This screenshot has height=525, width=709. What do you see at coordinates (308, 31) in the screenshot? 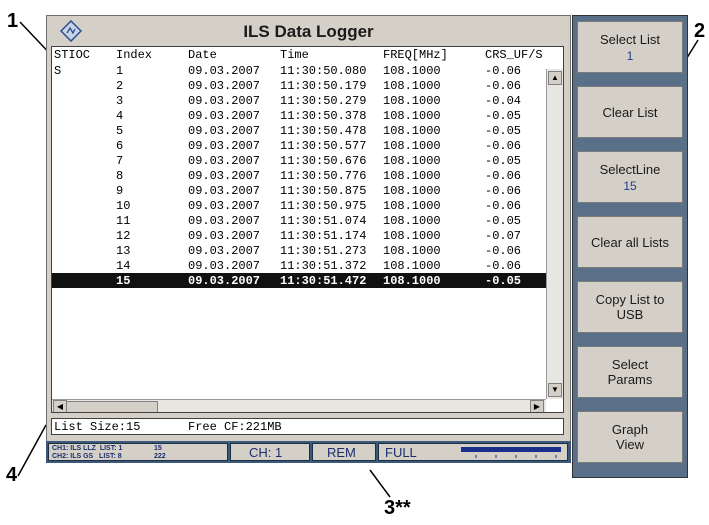
I see `title-bar: ILS Data Logger` at bounding box center [308, 31].